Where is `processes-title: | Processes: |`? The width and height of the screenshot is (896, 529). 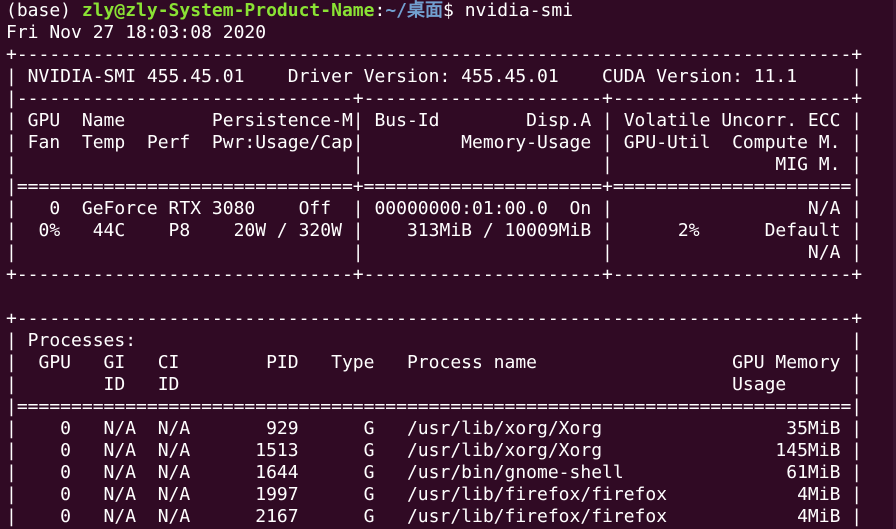
processes-title: | Processes: | is located at coordinates (434, 340).